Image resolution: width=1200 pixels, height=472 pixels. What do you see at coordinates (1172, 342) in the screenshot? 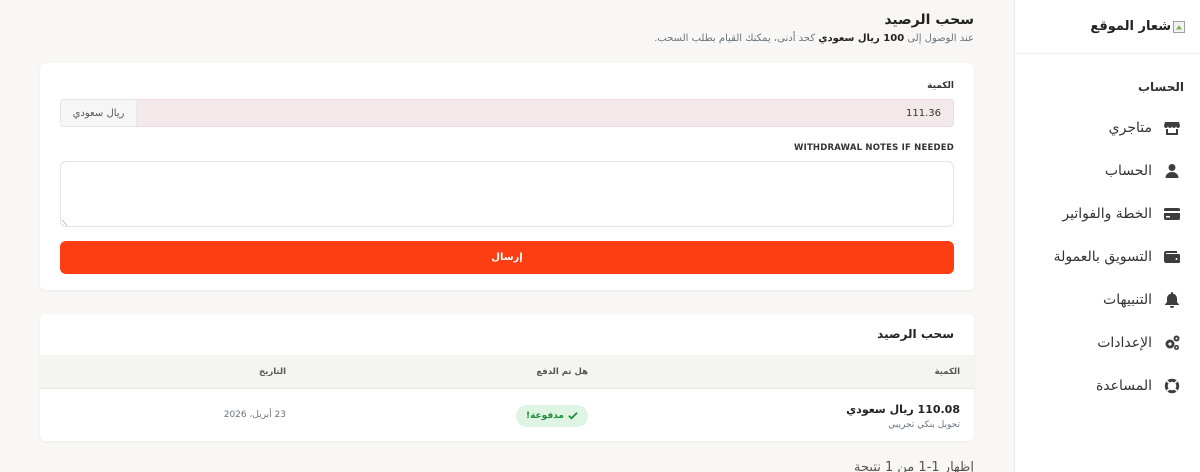
I see `gears-icon` at bounding box center [1172, 342].